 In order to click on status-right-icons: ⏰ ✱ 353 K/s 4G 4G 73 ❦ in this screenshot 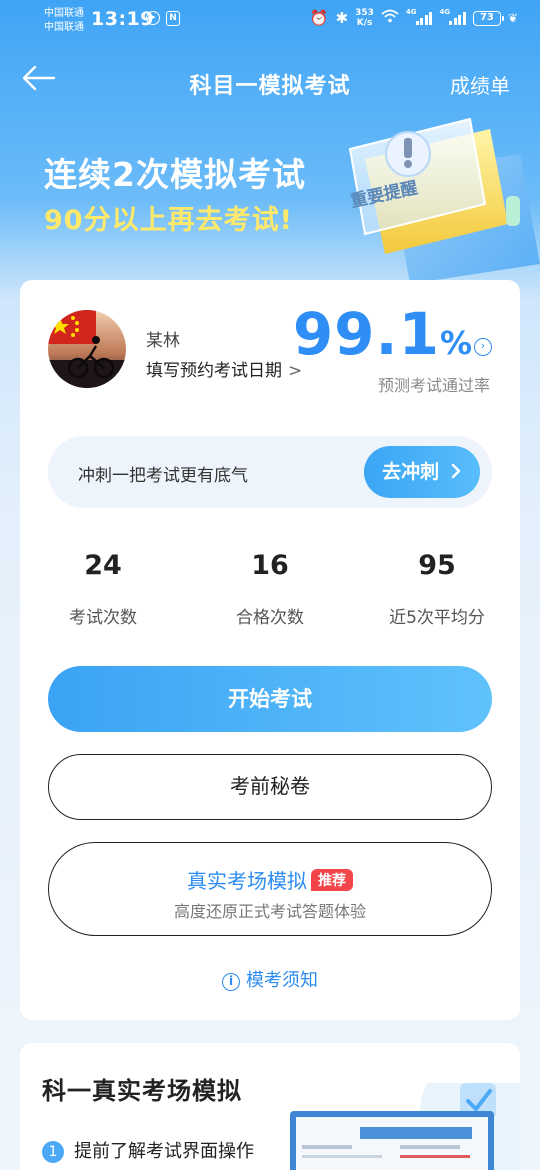, I will do `click(414, 18)`.